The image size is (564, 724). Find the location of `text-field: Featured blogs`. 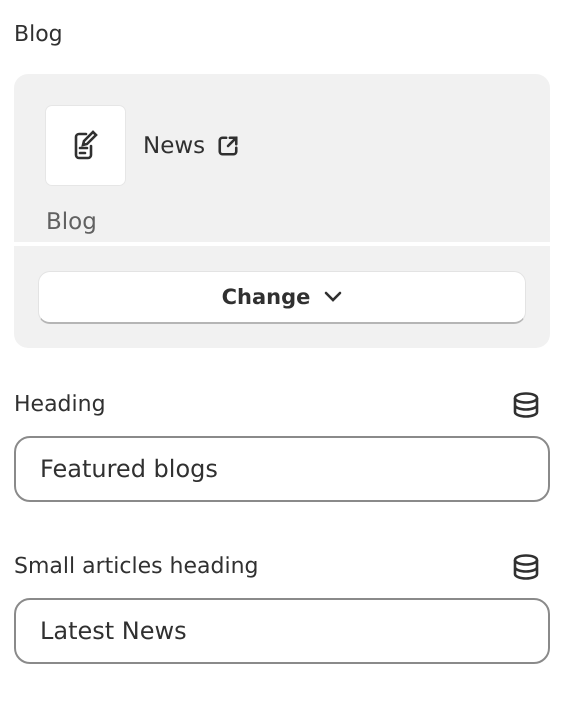

text-field: Featured blogs is located at coordinates (282, 469).